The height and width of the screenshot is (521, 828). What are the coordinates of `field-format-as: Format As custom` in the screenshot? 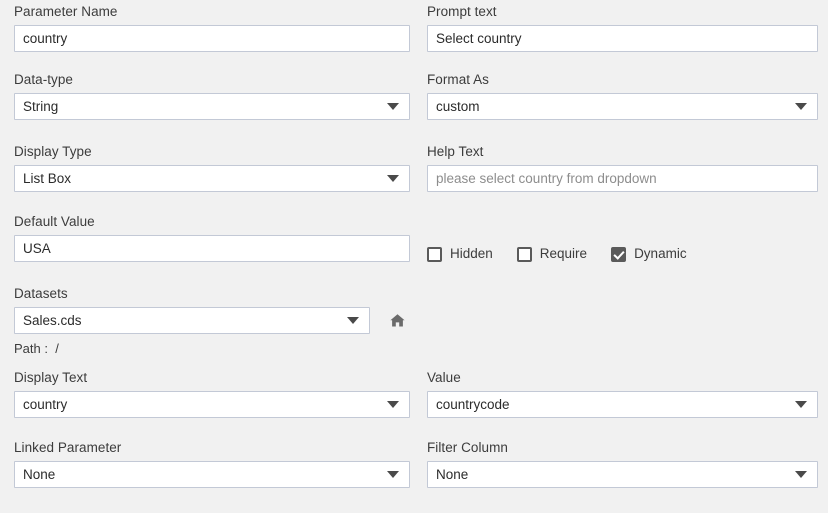 It's located at (622, 96).